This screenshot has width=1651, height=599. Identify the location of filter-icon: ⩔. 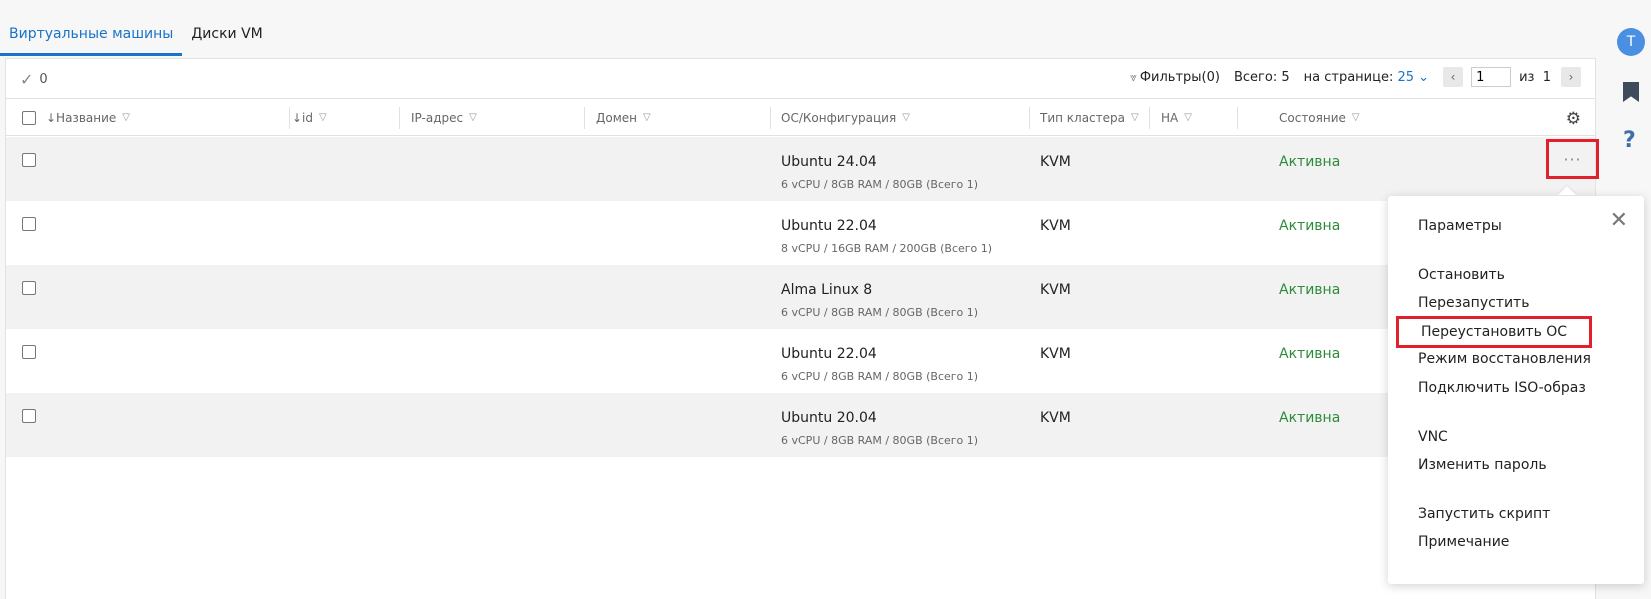
(1133, 76).